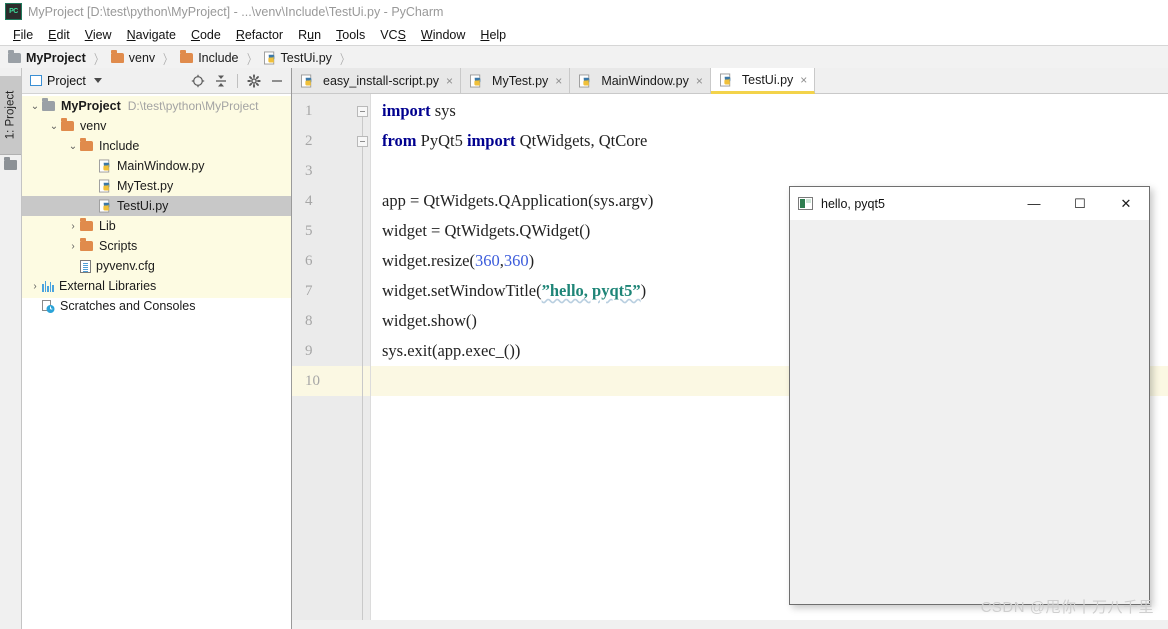 This screenshot has height=629, width=1168. I want to click on code-token: sys.exit(app.exec_()), so click(451, 350).